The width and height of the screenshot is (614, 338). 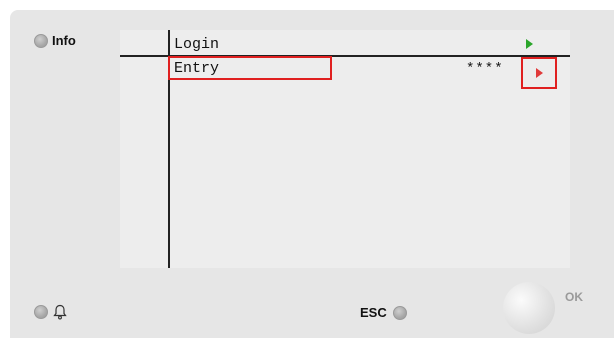 I want to click on bell-icon, so click(x=60, y=312).